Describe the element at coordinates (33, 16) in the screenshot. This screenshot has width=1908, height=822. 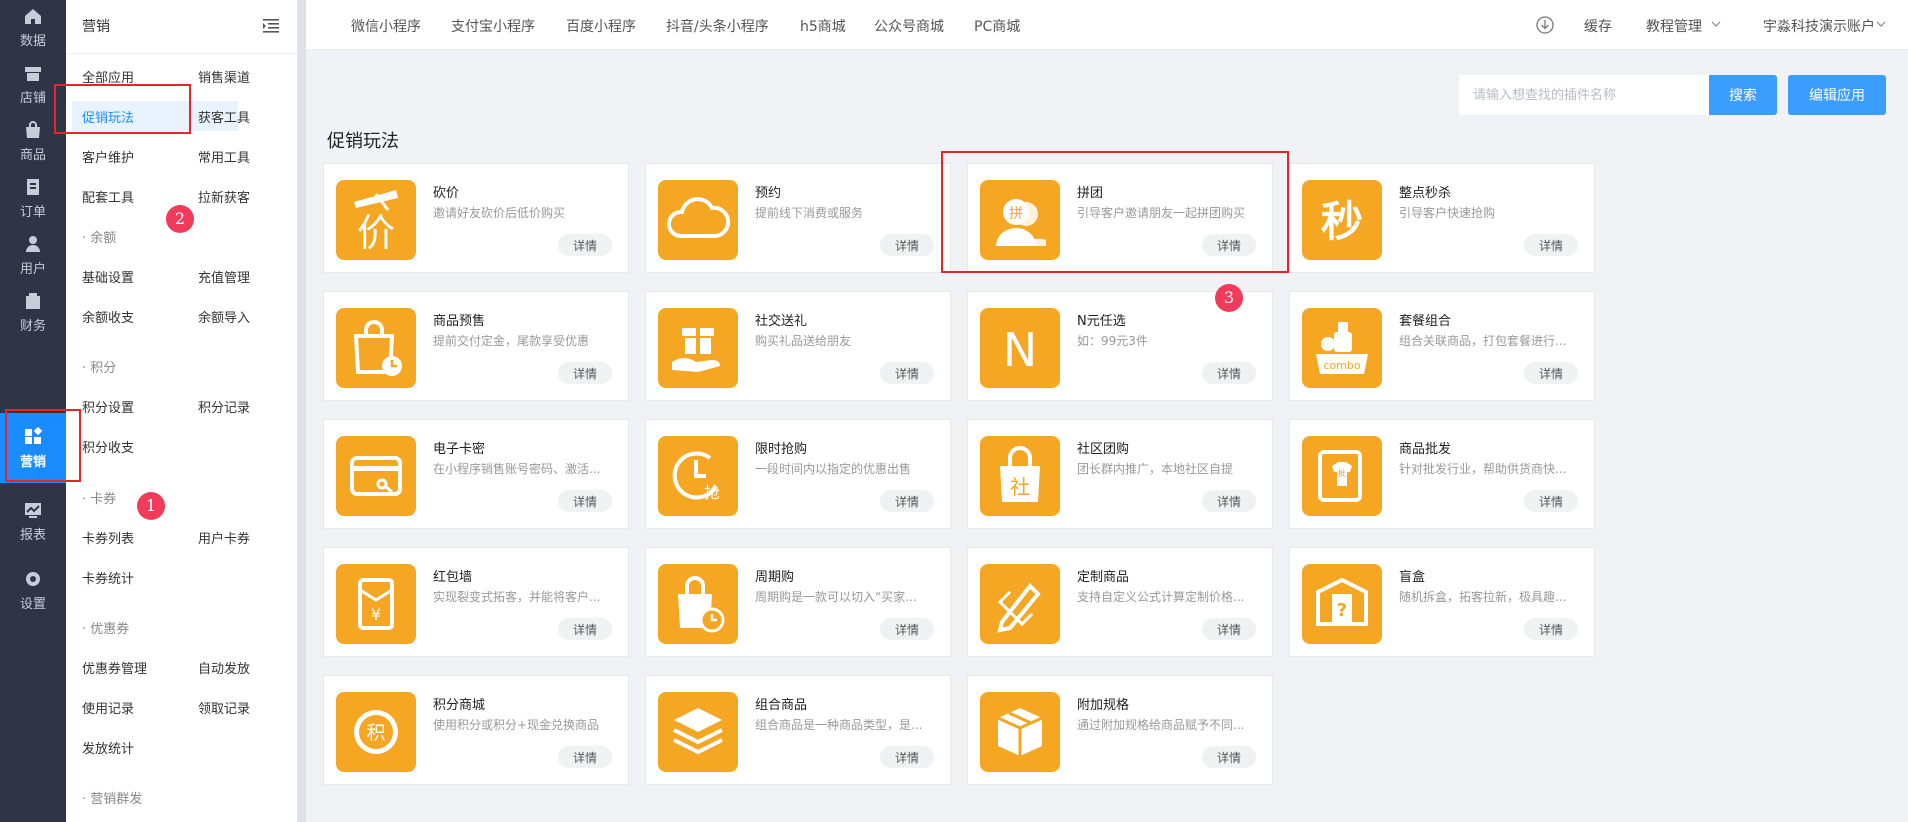
I see `home-icon` at that location.